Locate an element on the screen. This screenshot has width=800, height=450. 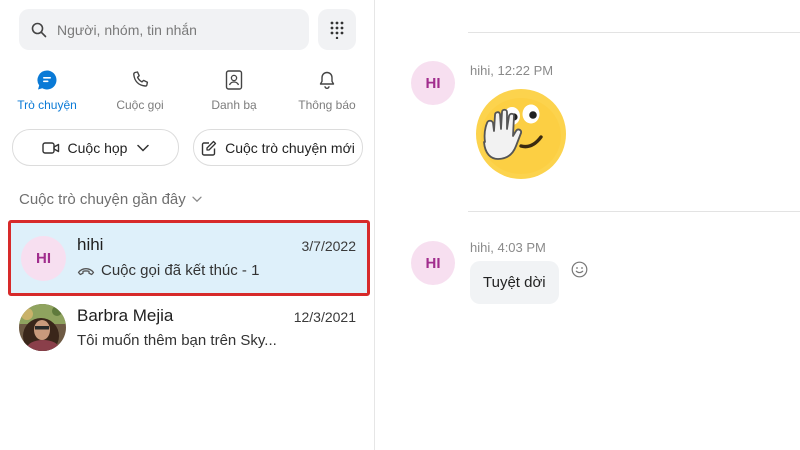
tab-label: Cuộc gọi is located at coordinates (140, 105).